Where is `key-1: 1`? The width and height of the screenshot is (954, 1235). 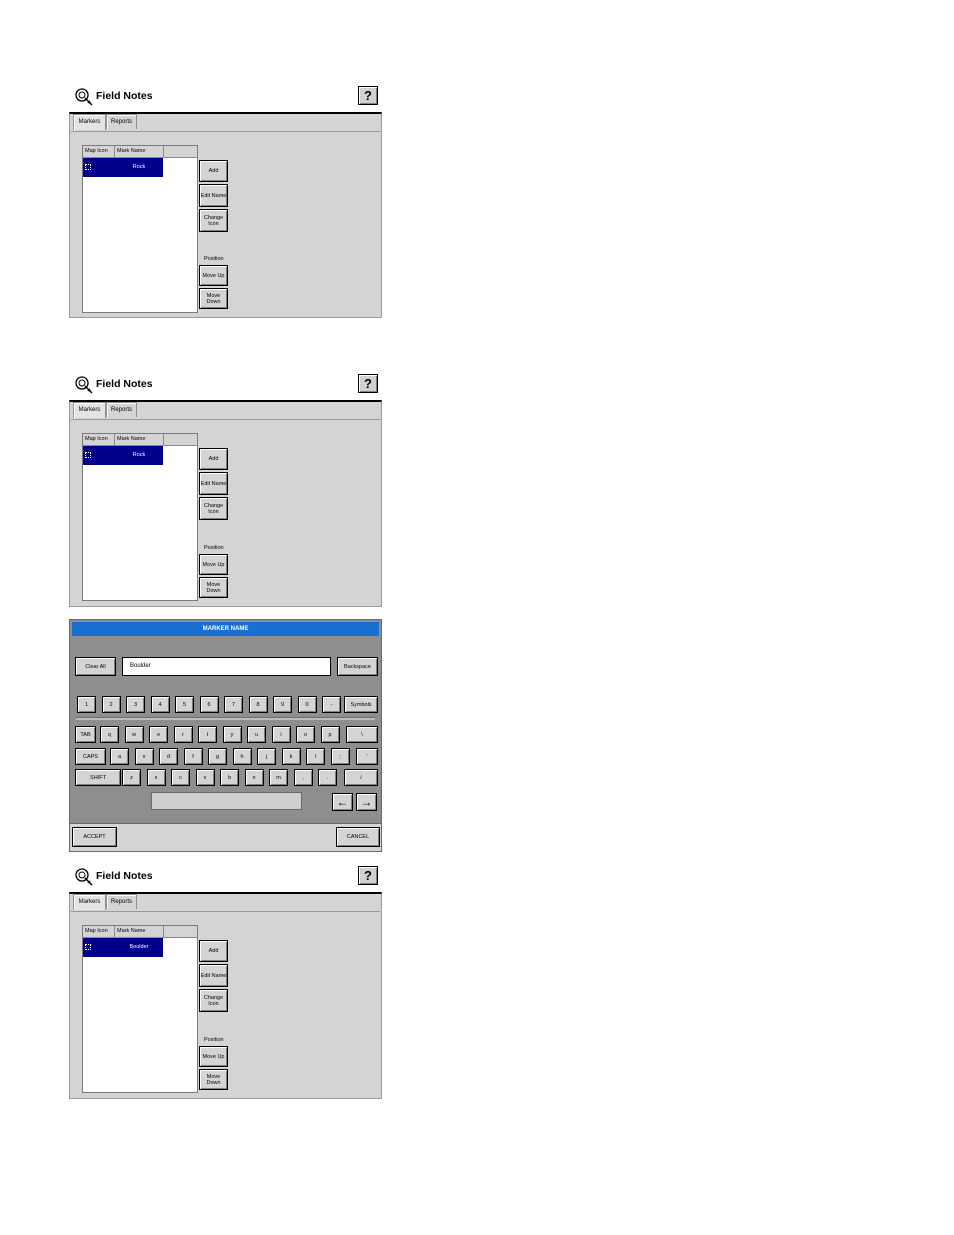 key-1: 1 is located at coordinates (86, 704).